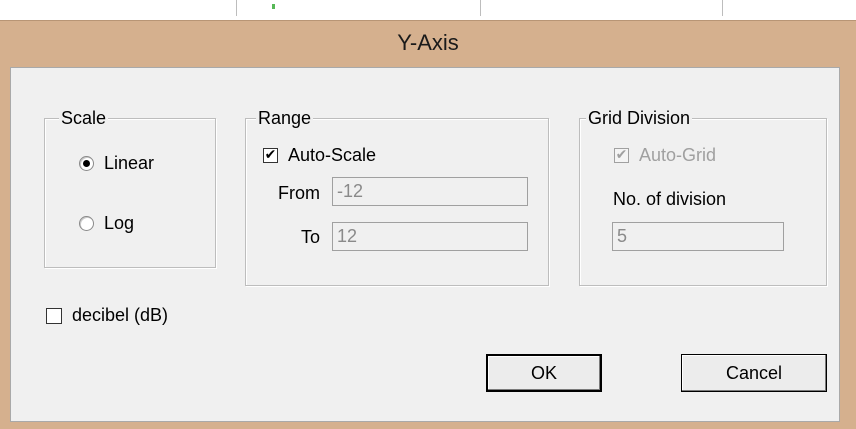 This screenshot has height=429, width=856. Describe the element at coordinates (332, 155) in the screenshot. I see `auto-scale-label: Auto-Scale` at that location.